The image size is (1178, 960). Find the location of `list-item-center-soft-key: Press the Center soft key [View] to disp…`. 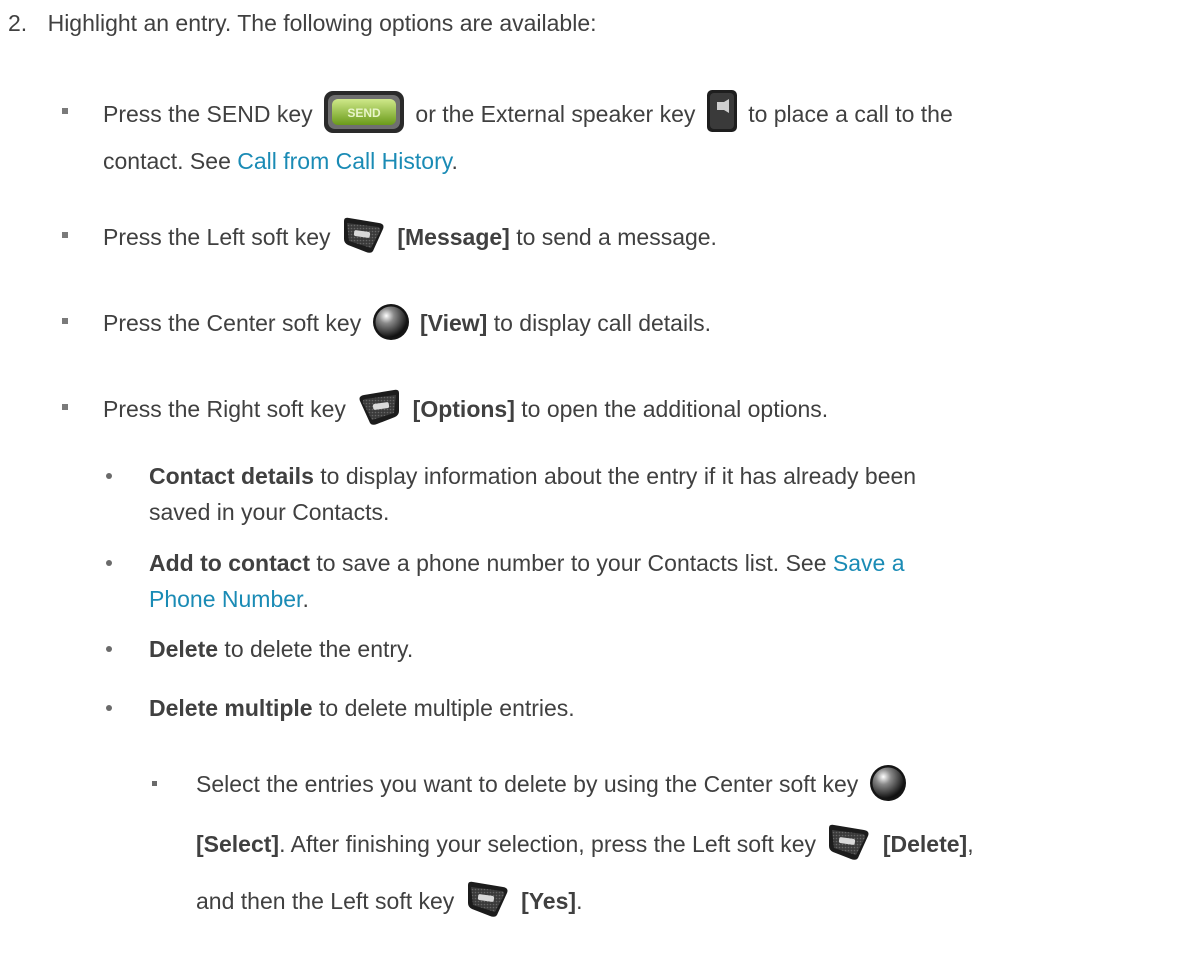

list-item-center-soft-key: Press the Center soft key [View] to disp… is located at coordinates (407, 322).